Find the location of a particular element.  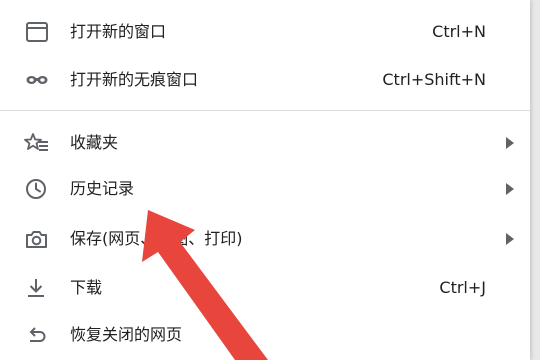

menu-item-new-window: 打开新的窗口 Ctrl+N is located at coordinates (265, 32).